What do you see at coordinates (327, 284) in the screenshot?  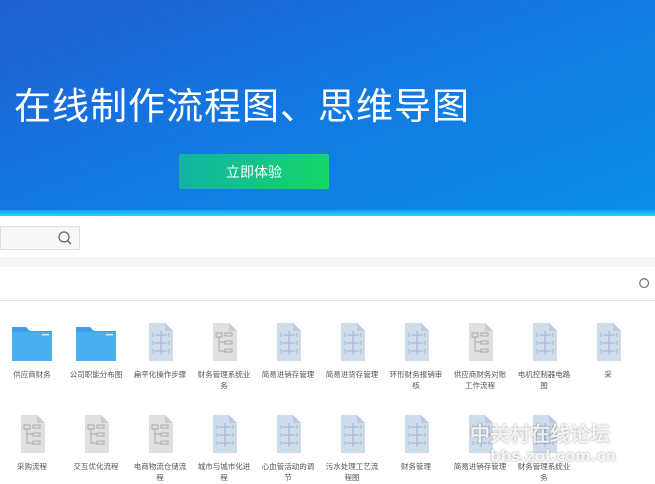 I see `template-toolbar` at bounding box center [327, 284].